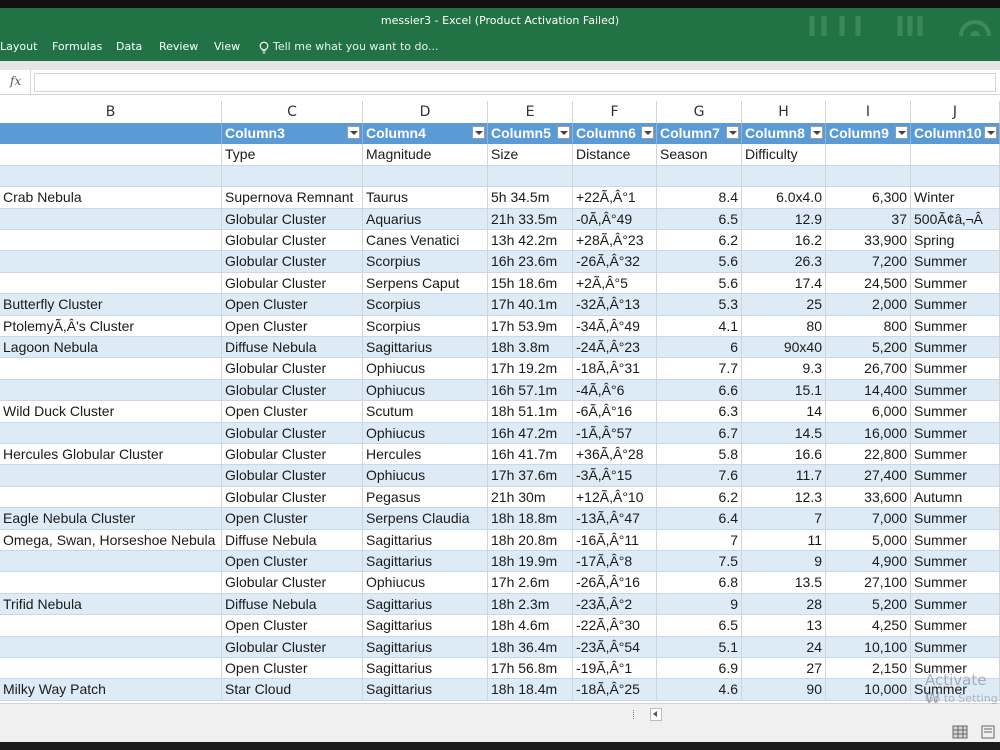 The image size is (1000, 750). What do you see at coordinates (699, 134) in the screenshot?
I see `header-cell: Column7` at bounding box center [699, 134].